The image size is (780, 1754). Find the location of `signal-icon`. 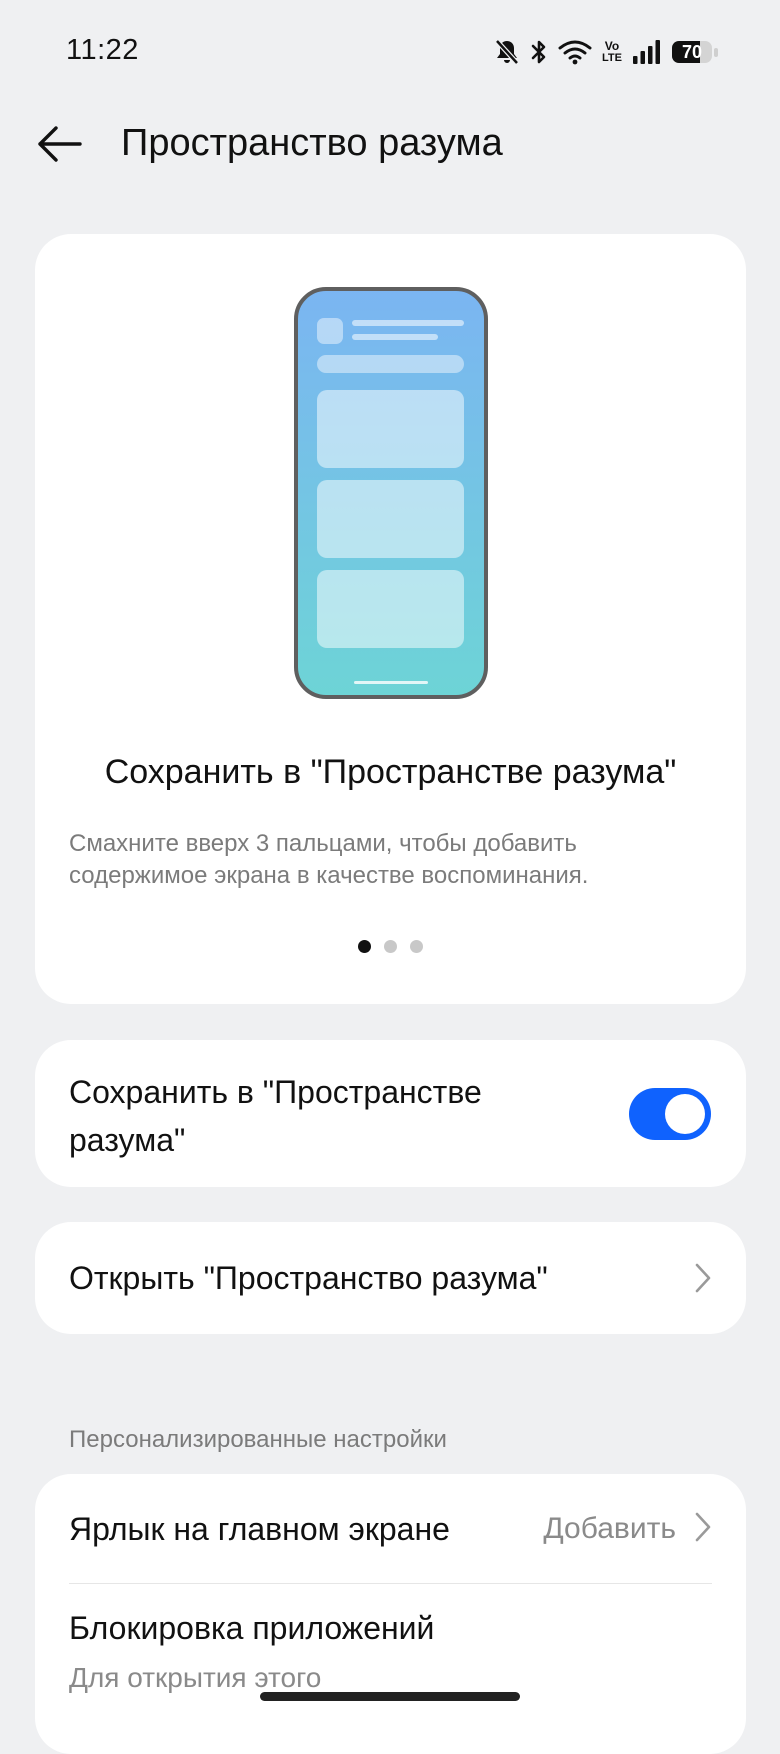

signal-icon is located at coordinates (647, 52).